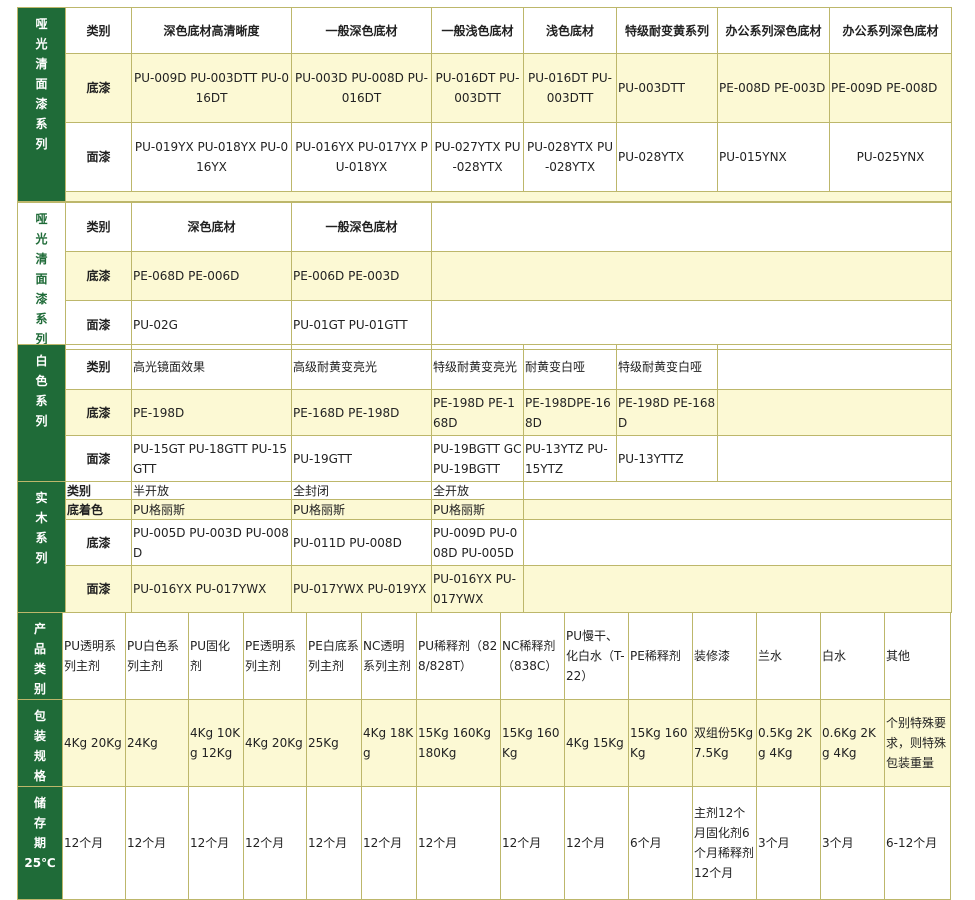 The image size is (975, 900). What do you see at coordinates (361, 490) in the screenshot?
I see `column-header: 全封闭` at bounding box center [361, 490].